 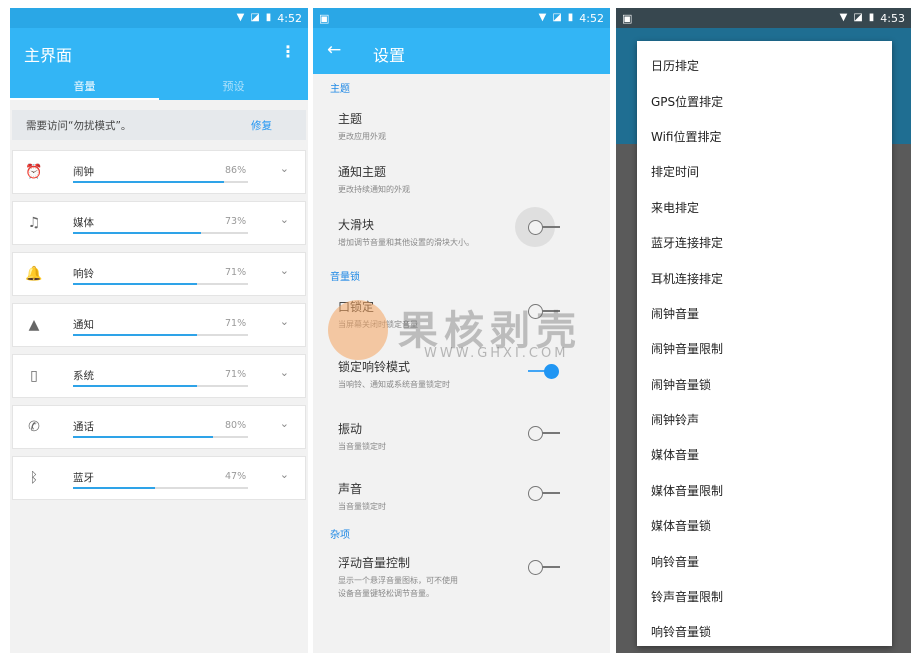 I want to click on menu-item: 闹钟音量锁, so click(x=764, y=384).